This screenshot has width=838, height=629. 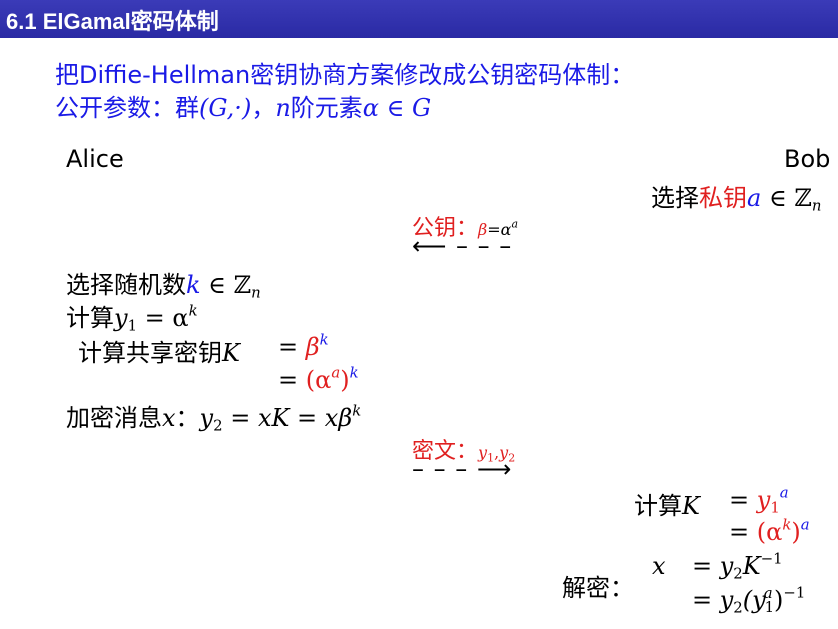 I want to click on random-var: k, so click(x=193, y=285).